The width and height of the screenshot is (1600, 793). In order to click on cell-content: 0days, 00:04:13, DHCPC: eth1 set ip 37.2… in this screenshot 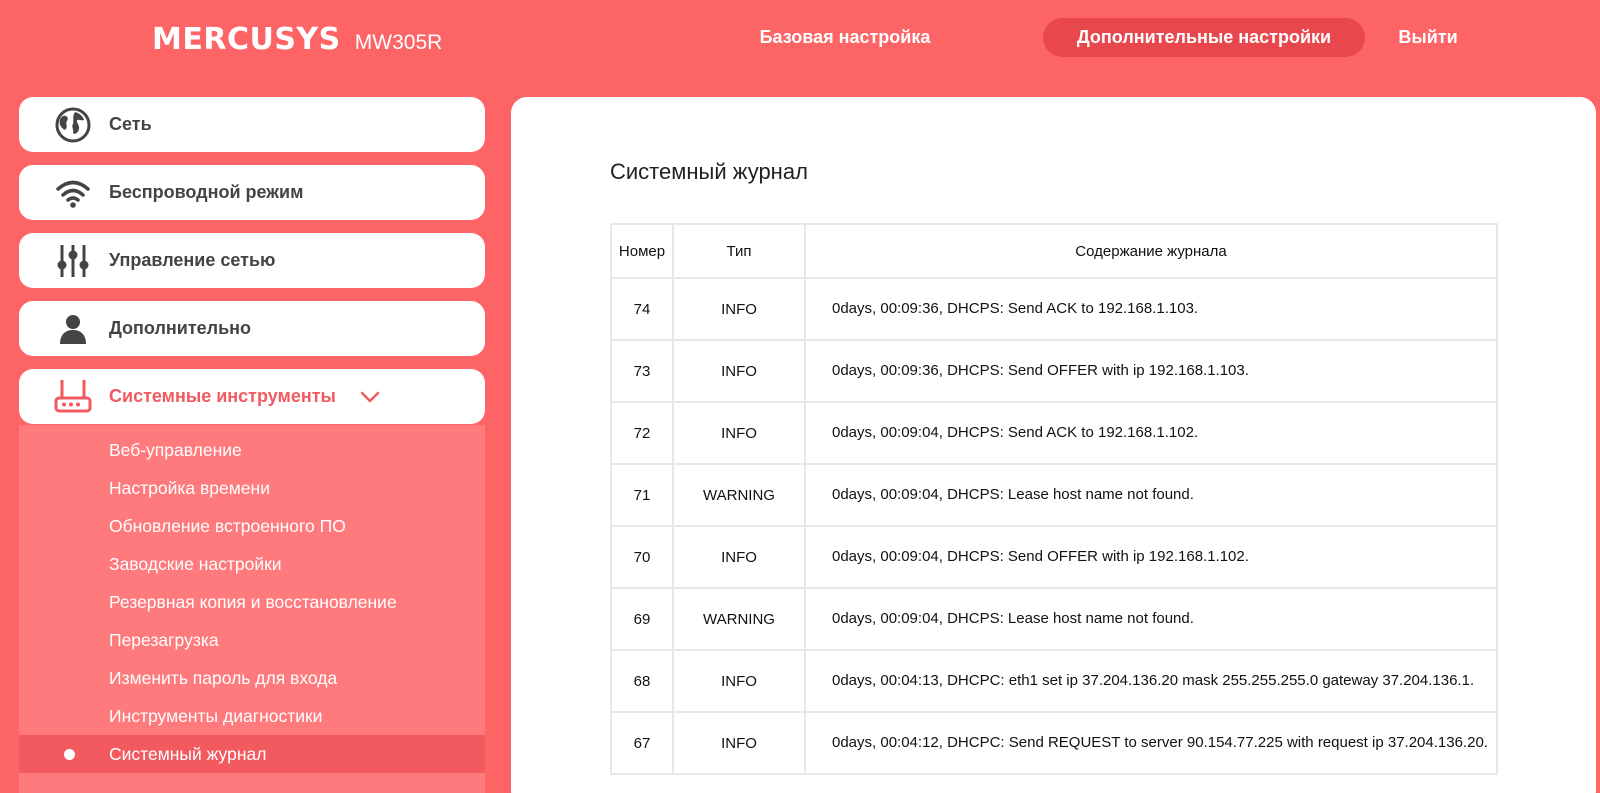, I will do `click(1151, 681)`.